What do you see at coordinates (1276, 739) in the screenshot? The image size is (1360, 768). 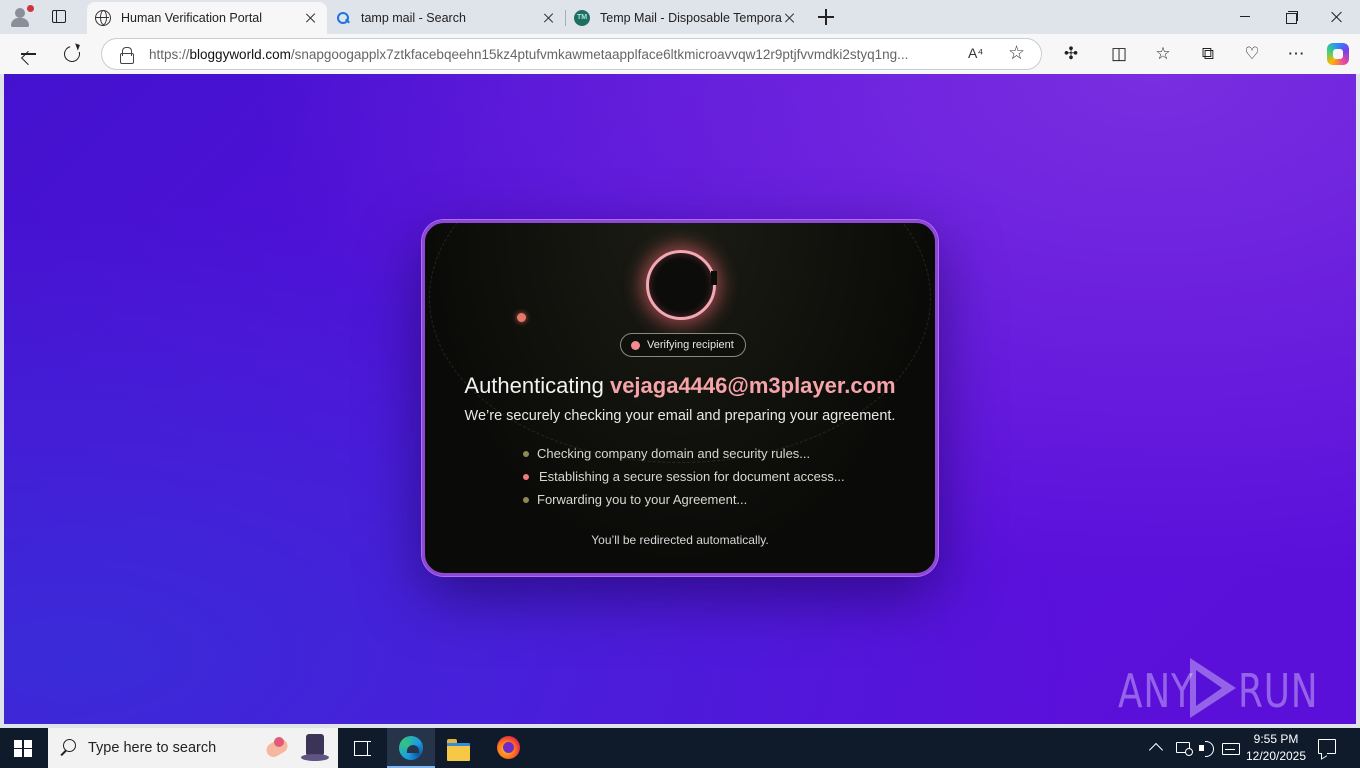 I see `clock-time: 9:55 PM` at bounding box center [1276, 739].